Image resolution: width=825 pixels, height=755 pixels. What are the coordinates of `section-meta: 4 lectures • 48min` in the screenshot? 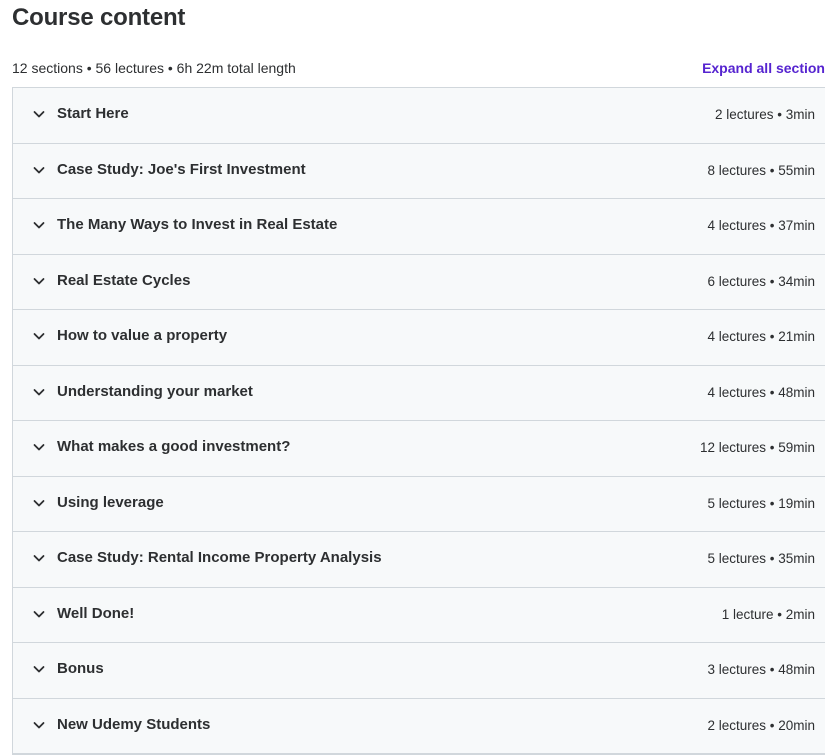 It's located at (761, 392).